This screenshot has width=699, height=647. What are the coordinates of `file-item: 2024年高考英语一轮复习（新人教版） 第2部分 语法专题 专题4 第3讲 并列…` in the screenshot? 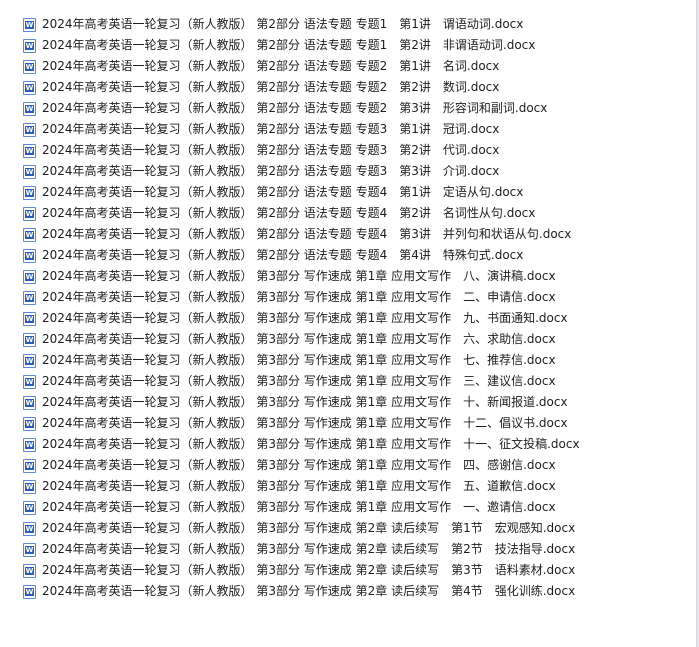 It's located at (347, 234).